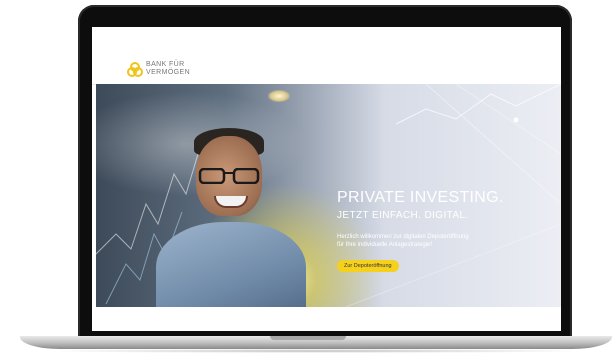 This screenshot has height=355, width=616. Describe the element at coordinates (308, 338) in the screenshot. I see `laptop-notch` at that location.